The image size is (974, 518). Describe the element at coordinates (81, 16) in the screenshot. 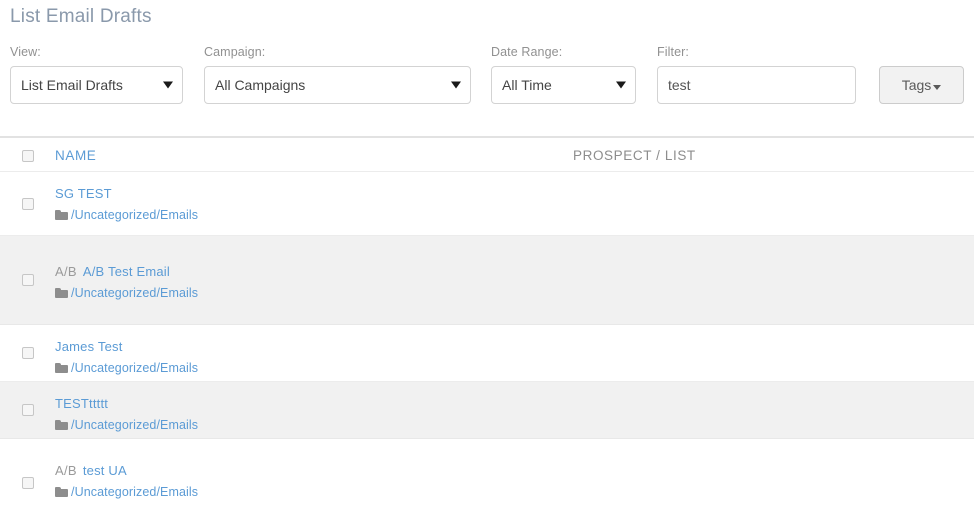

I see `page-title: List Email Drafts` at that location.